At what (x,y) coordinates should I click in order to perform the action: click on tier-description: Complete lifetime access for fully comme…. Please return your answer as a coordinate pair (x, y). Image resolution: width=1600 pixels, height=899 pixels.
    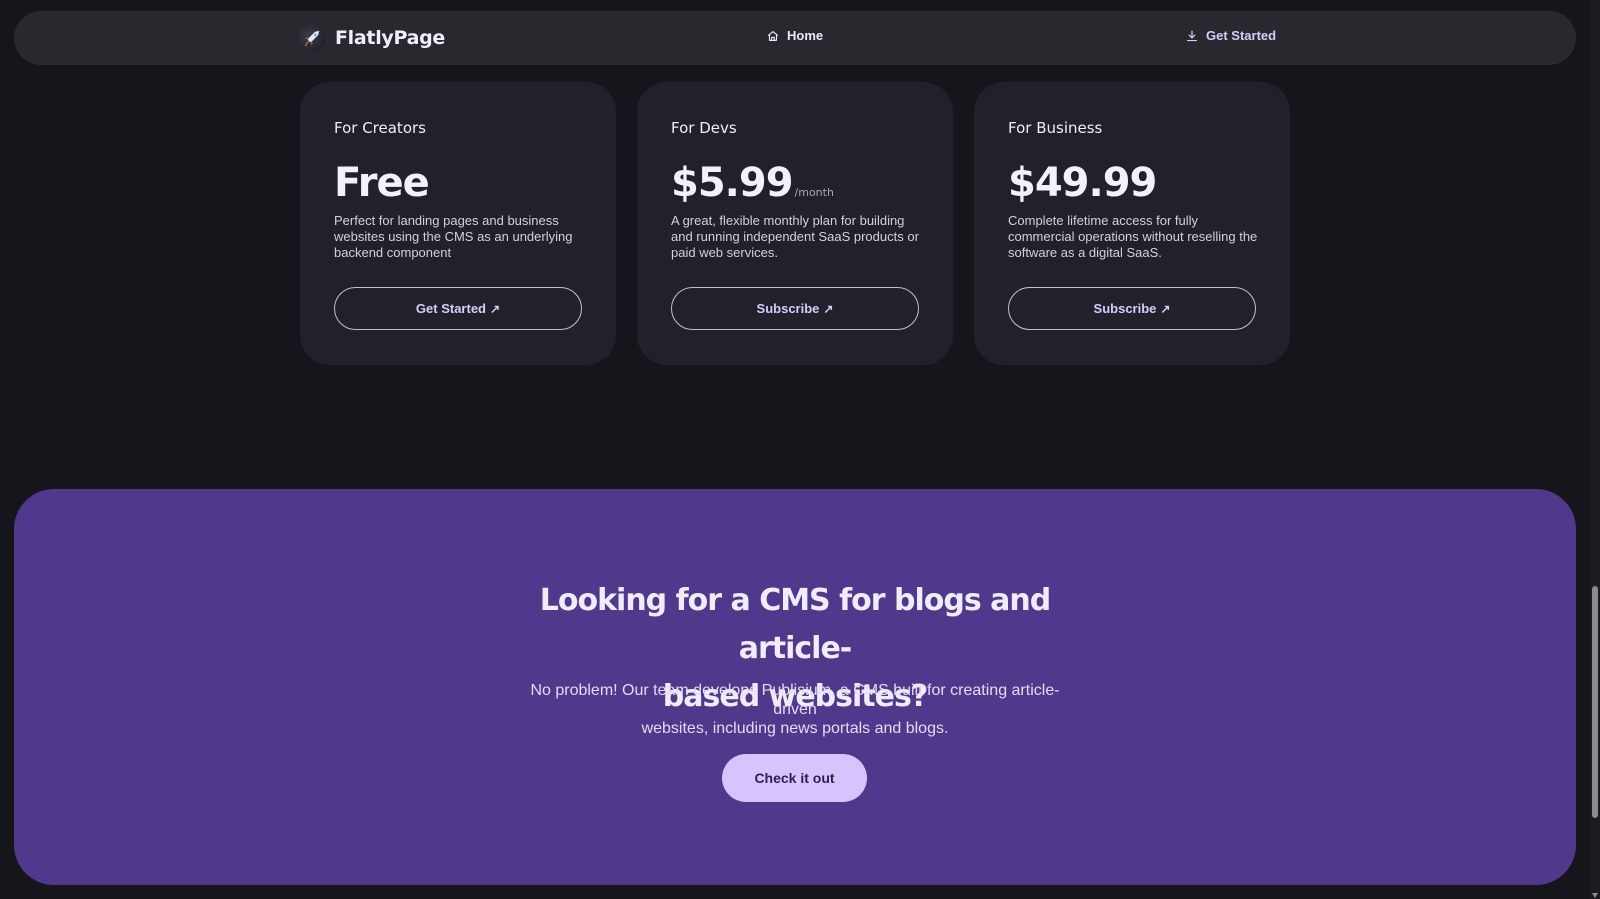
    Looking at the image, I should click on (1133, 236).